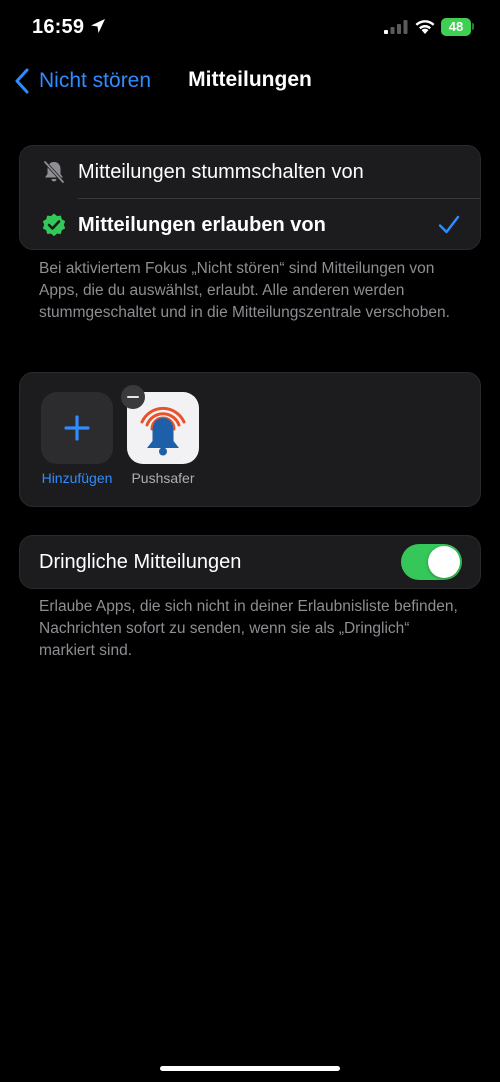  I want to click on option-silence-label: Mitteilungen stummschalten von, so click(221, 171).